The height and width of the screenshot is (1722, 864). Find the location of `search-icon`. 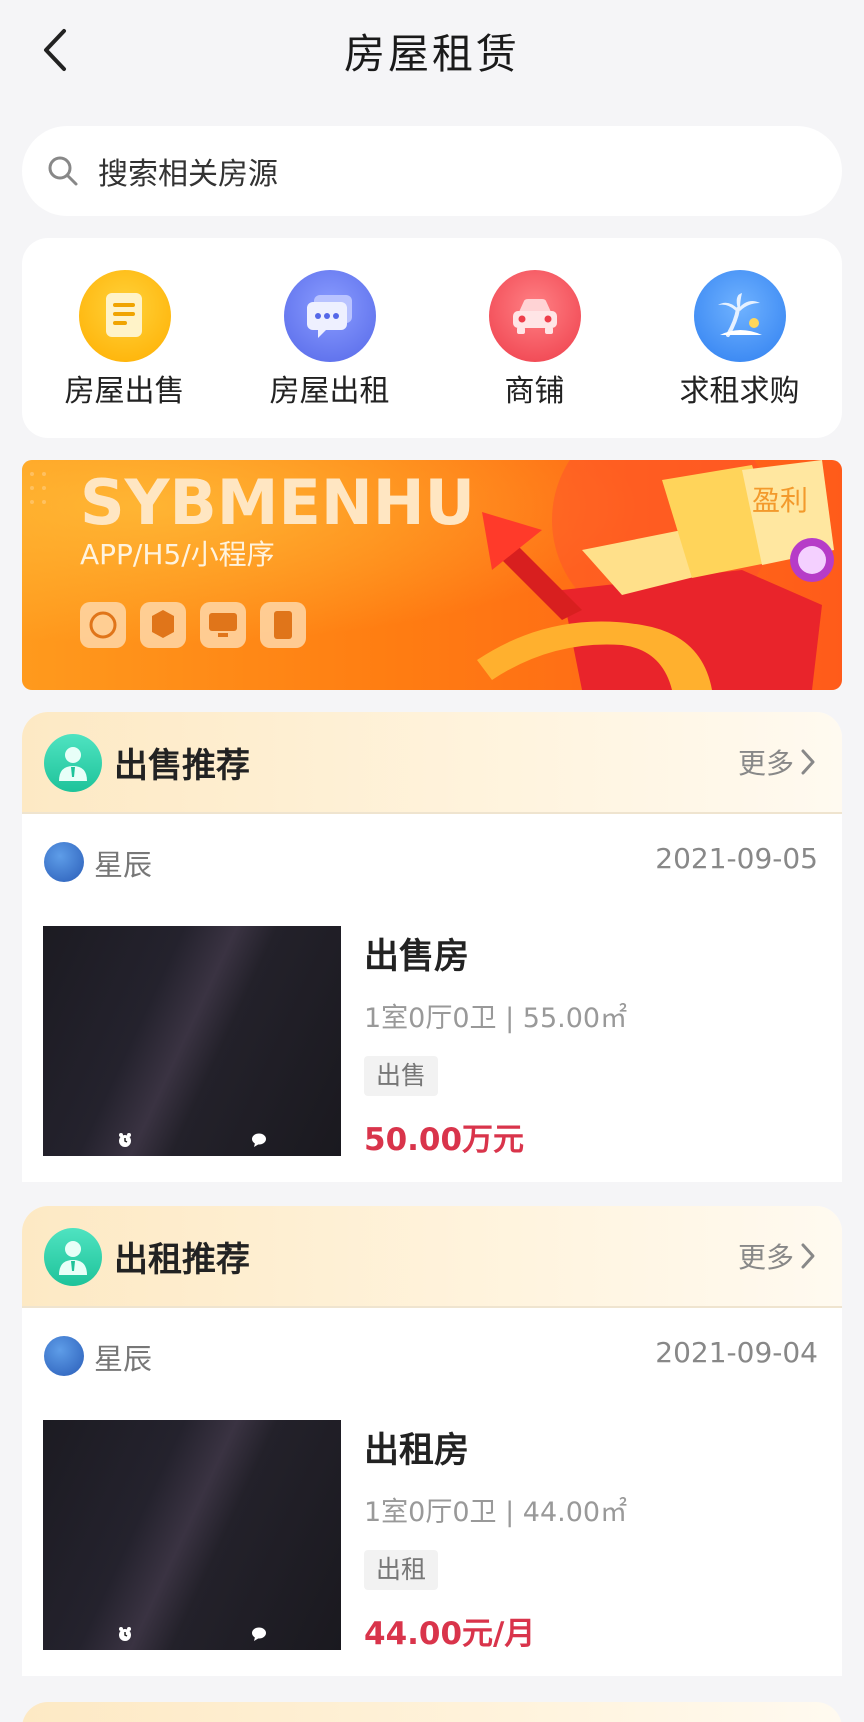

search-icon is located at coordinates (63, 171).